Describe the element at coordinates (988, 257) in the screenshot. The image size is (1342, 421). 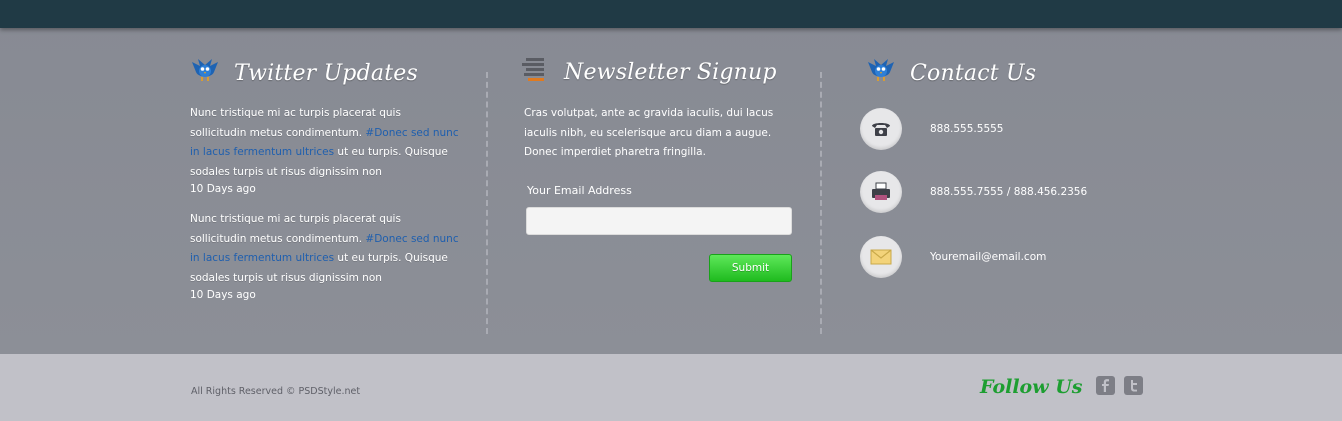
I see `email-text: Youremail@email.com` at that location.